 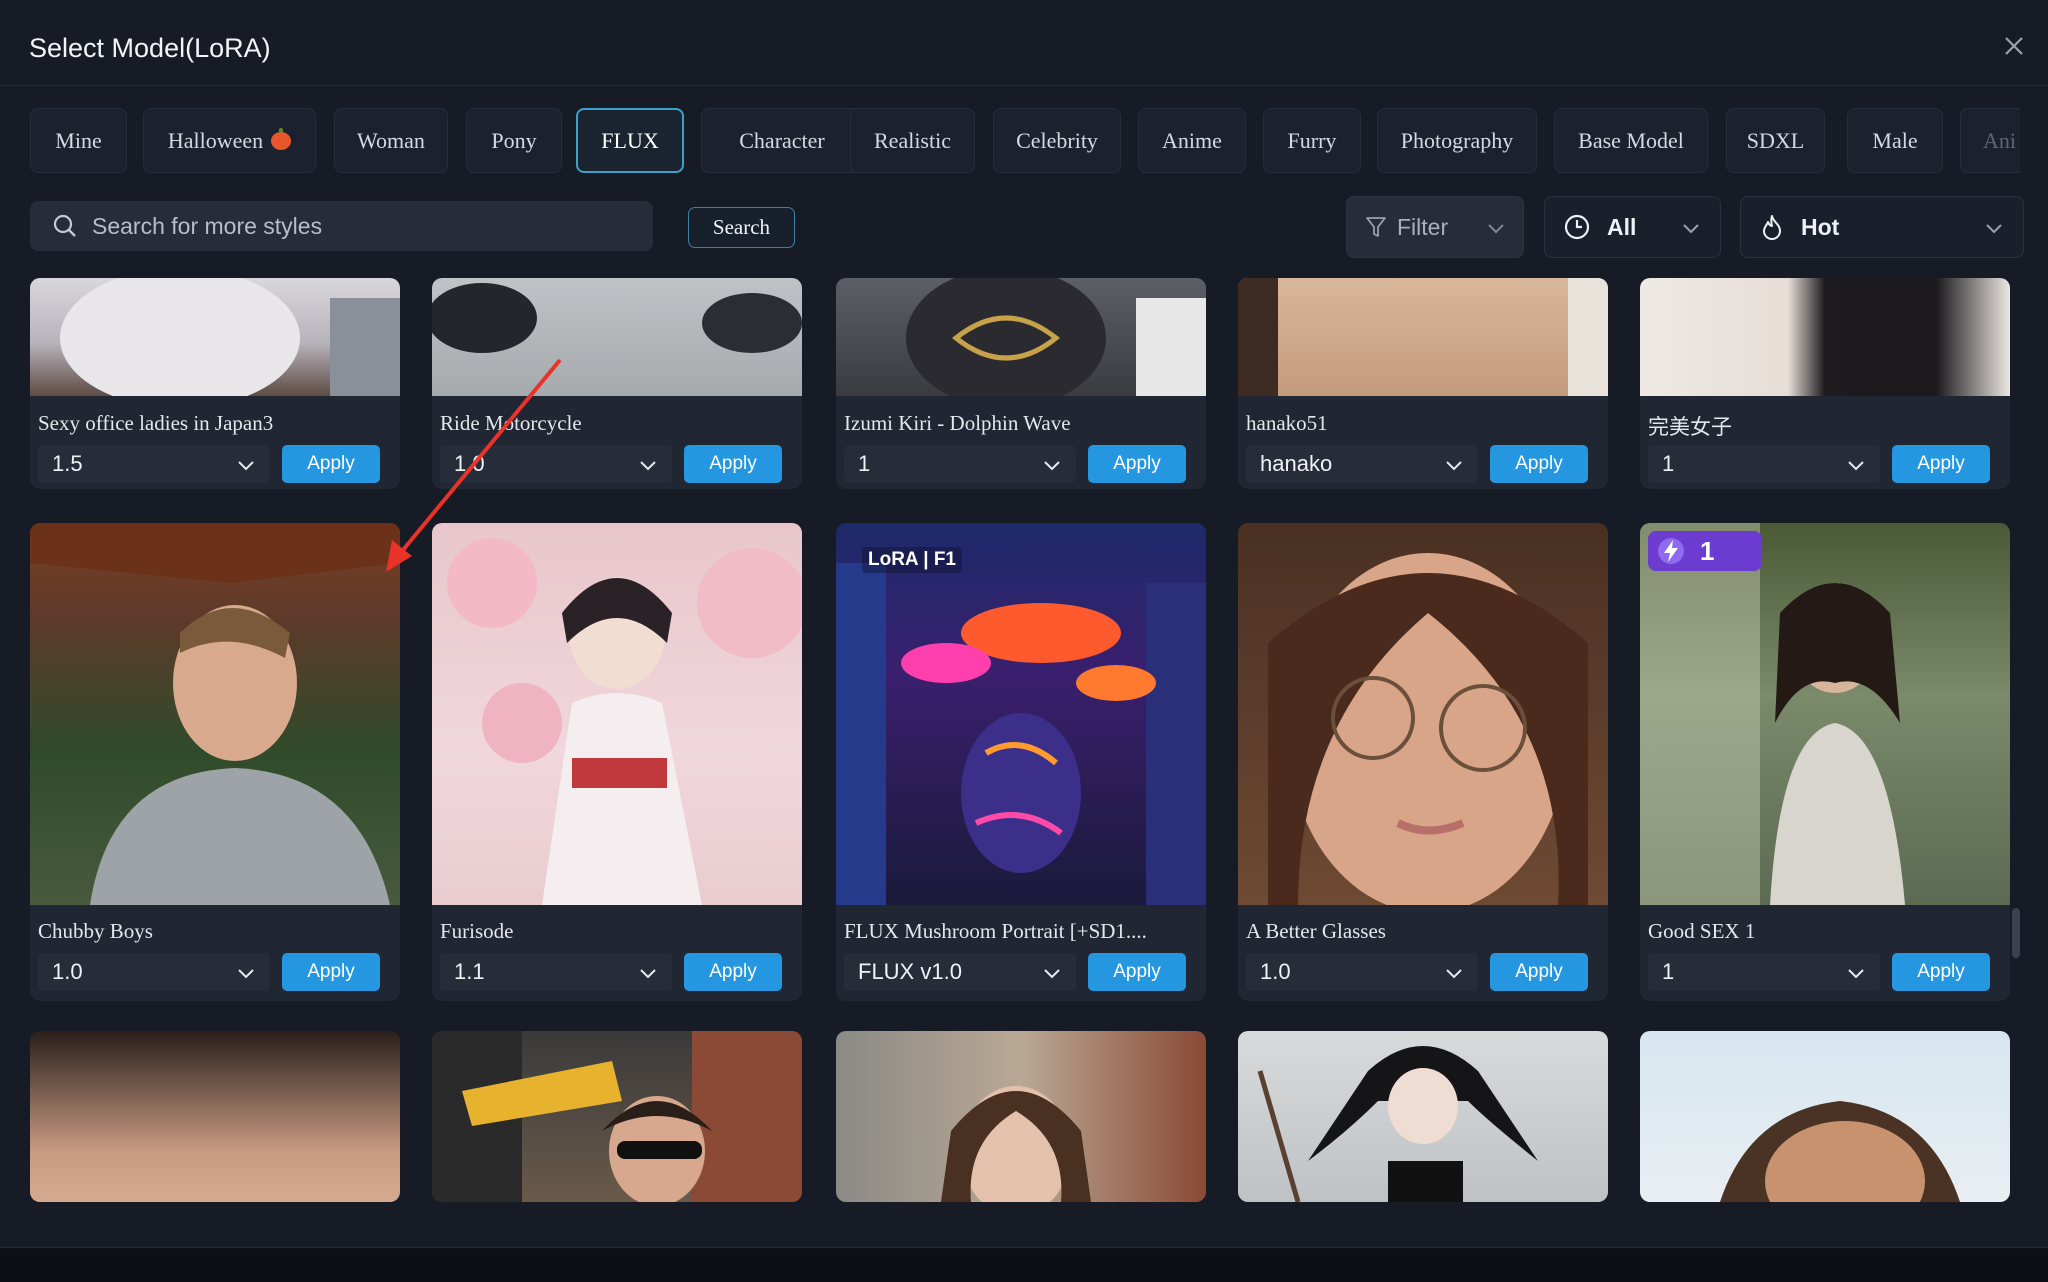 I want to click on tab-label: Pony, so click(x=514, y=140).